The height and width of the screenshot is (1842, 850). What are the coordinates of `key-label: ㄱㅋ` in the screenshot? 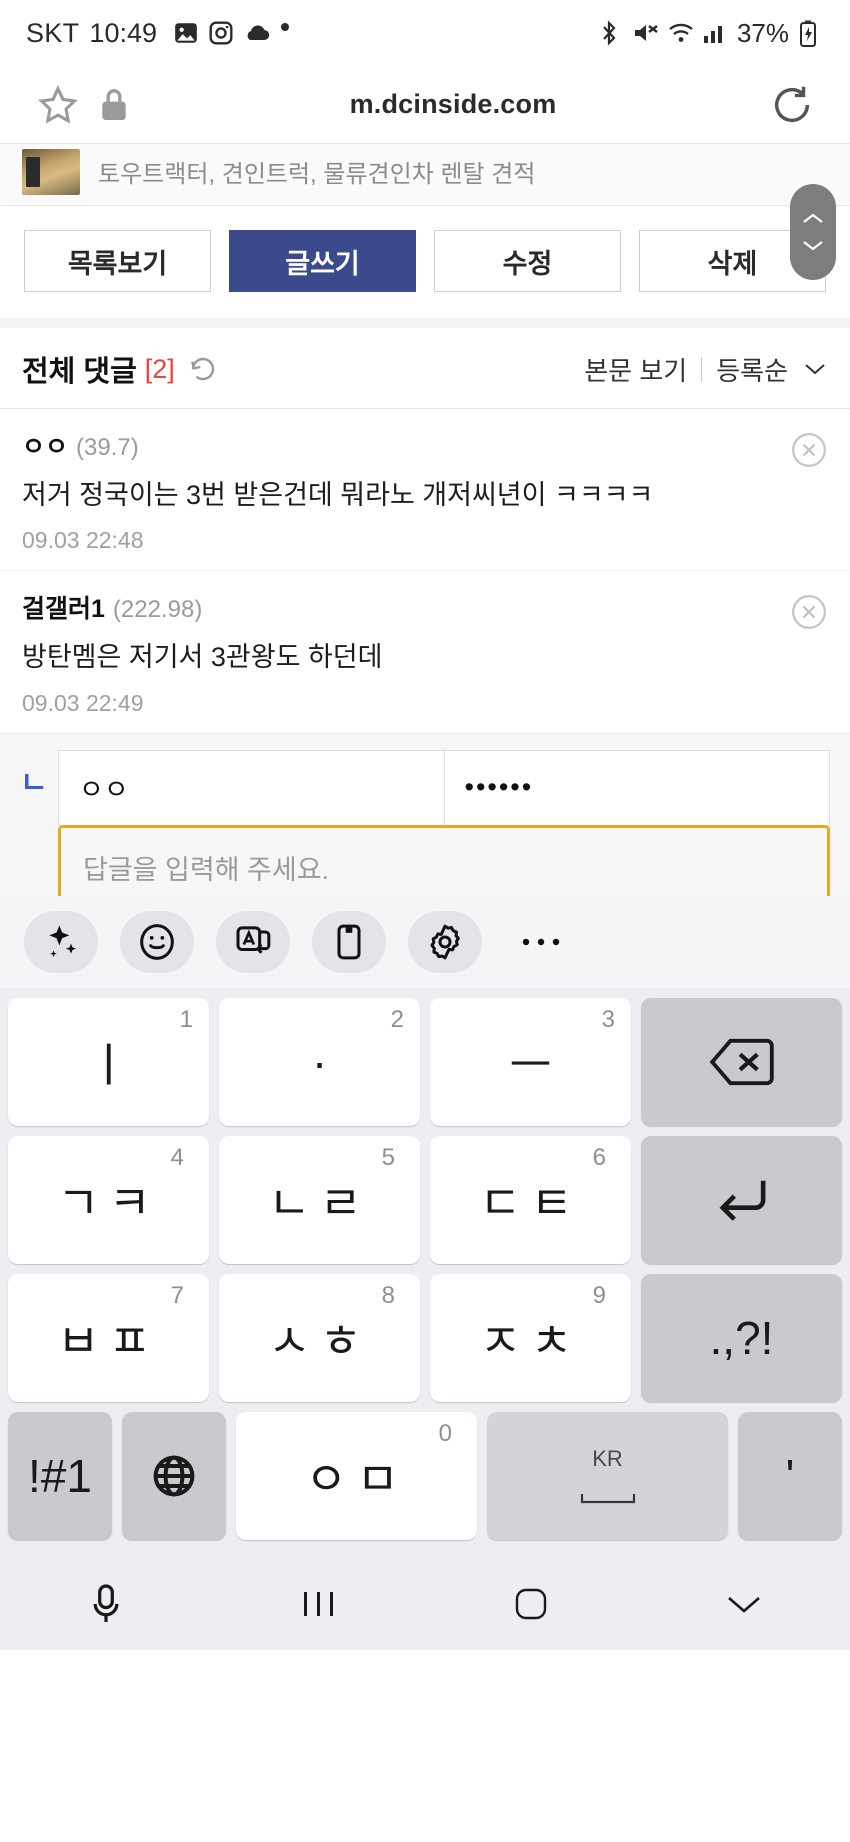 It's located at (108, 1203).